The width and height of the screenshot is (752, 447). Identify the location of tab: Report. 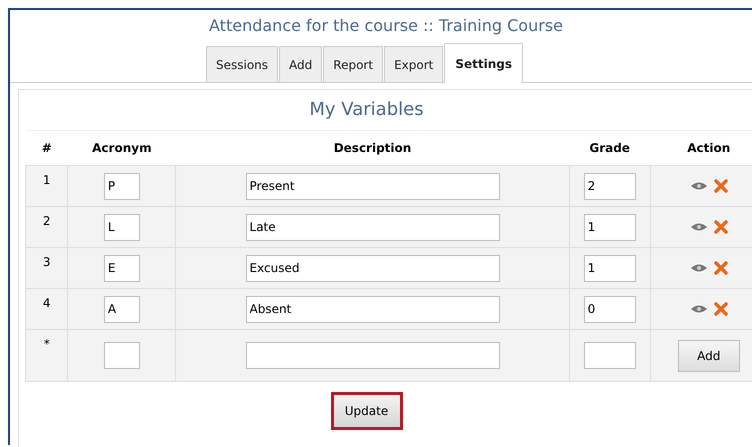
(353, 64).